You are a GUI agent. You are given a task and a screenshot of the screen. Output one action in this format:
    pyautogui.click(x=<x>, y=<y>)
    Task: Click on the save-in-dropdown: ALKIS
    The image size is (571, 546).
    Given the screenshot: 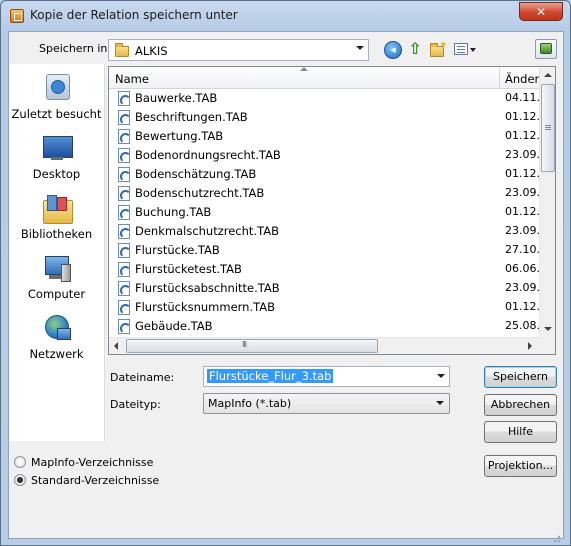 What is the action you would take?
    pyautogui.click(x=238, y=50)
    